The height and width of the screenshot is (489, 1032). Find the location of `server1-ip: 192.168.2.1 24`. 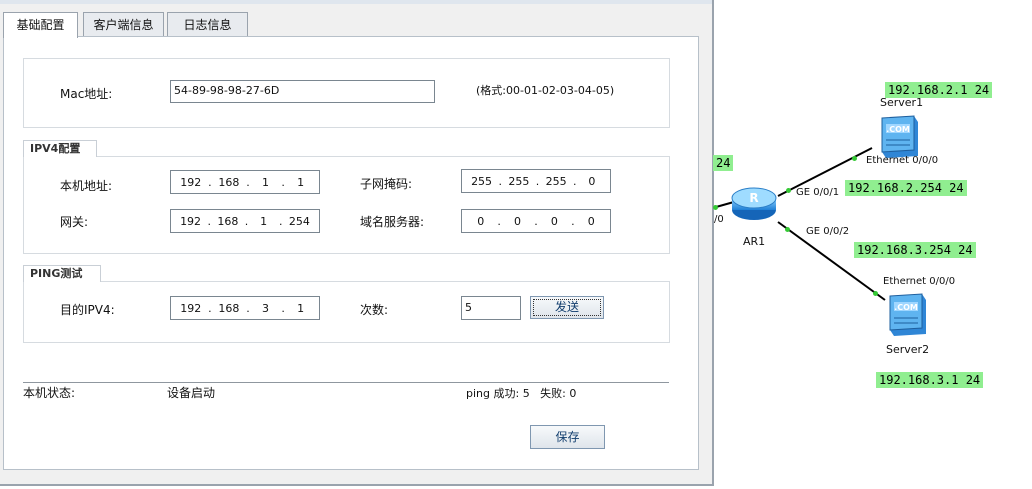

server1-ip: 192.168.2.1 24 is located at coordinates (939, 90).